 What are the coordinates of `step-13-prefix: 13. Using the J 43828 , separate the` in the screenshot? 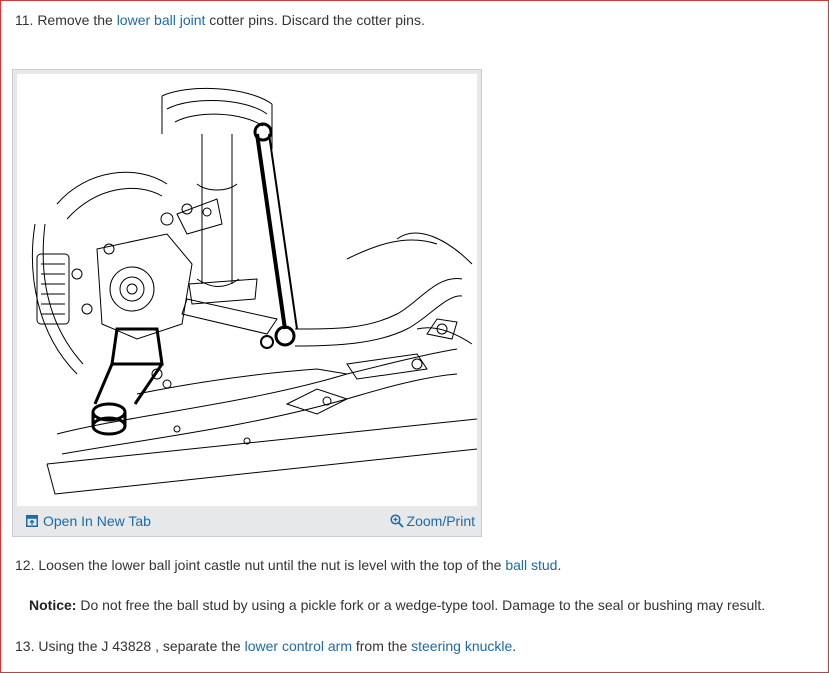 It's located at (130, 646).